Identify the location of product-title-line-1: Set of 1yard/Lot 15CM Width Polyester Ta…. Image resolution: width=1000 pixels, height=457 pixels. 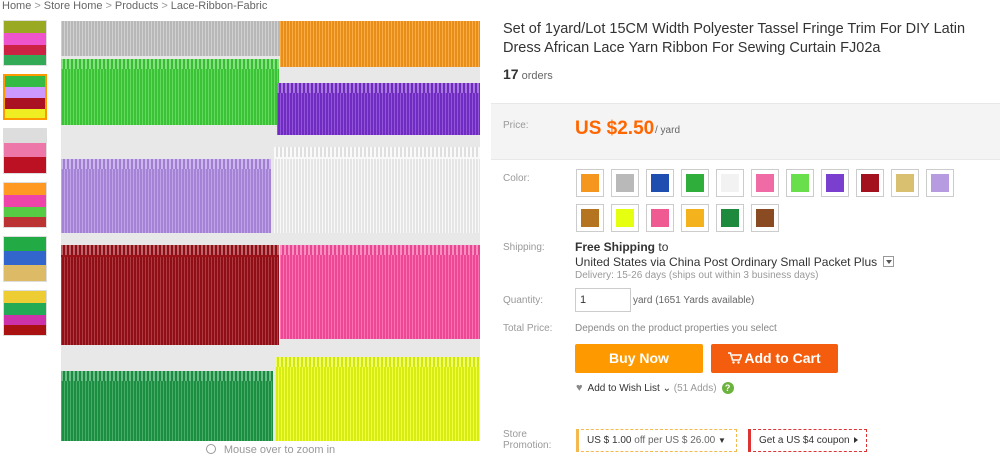
(734, 29).